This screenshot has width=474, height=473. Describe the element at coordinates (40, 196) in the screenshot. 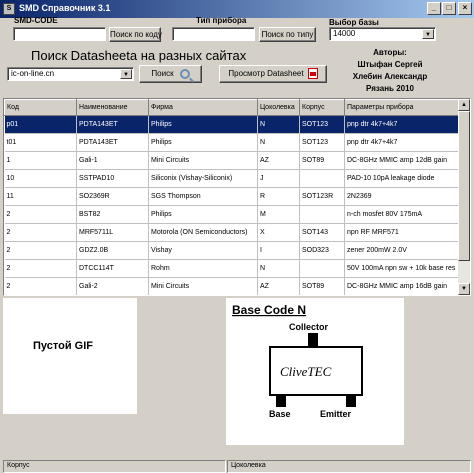

I see `cell-code: 11` at that location.